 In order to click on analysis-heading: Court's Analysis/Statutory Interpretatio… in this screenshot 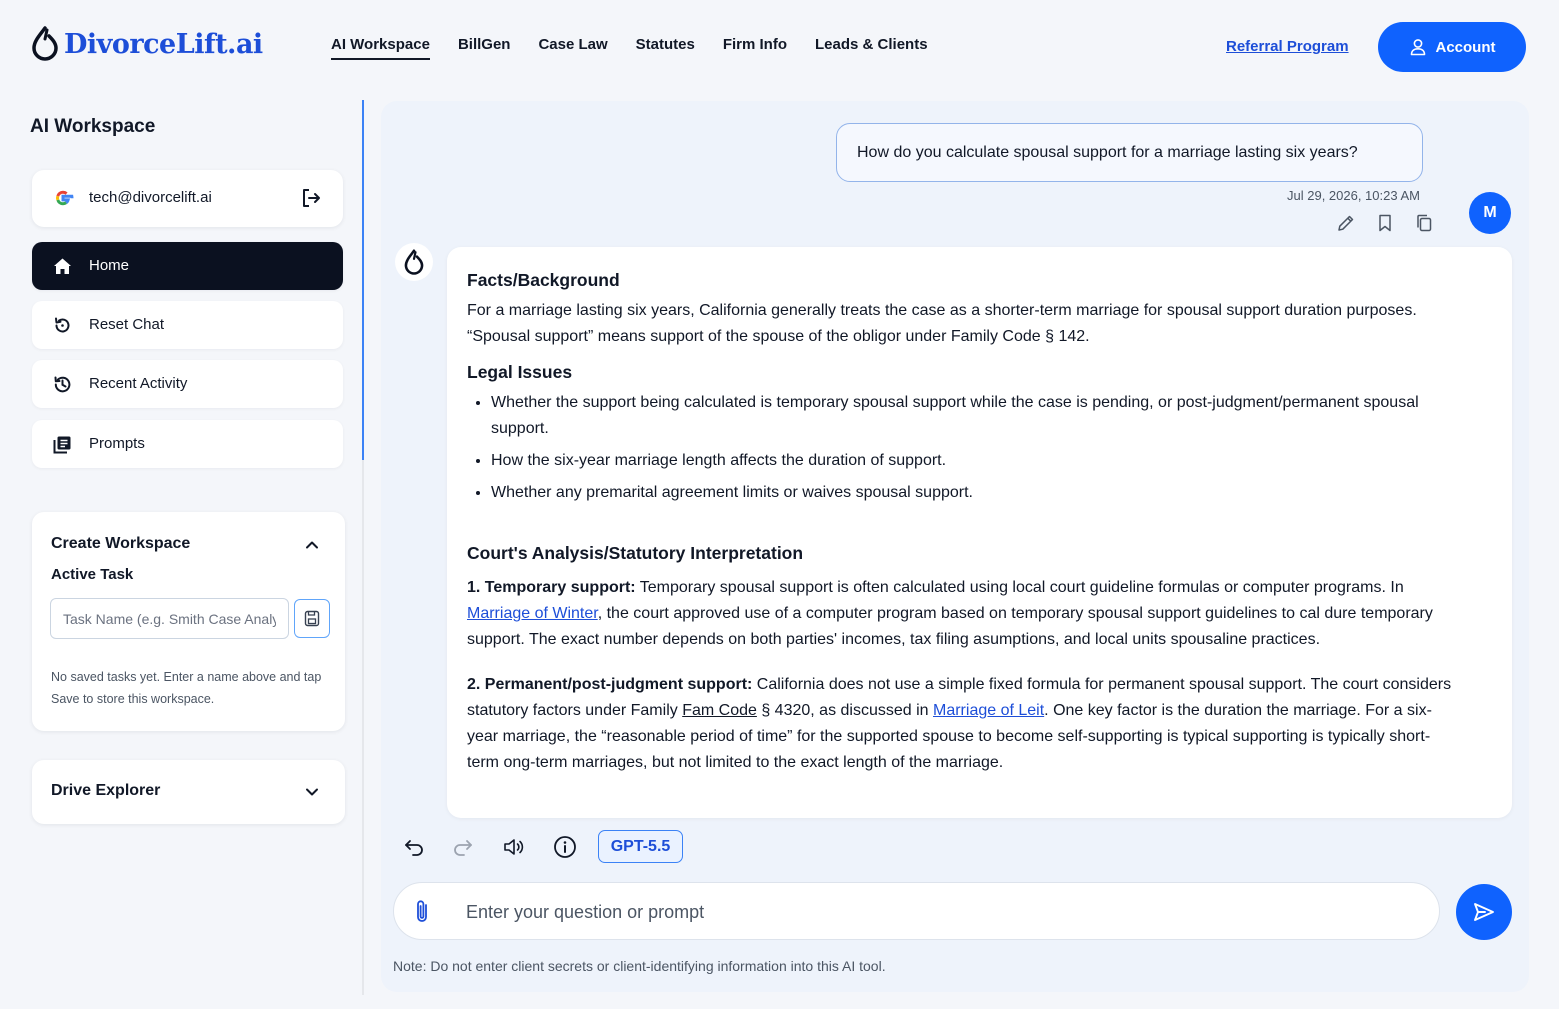, I will do `click(635, 553)`.